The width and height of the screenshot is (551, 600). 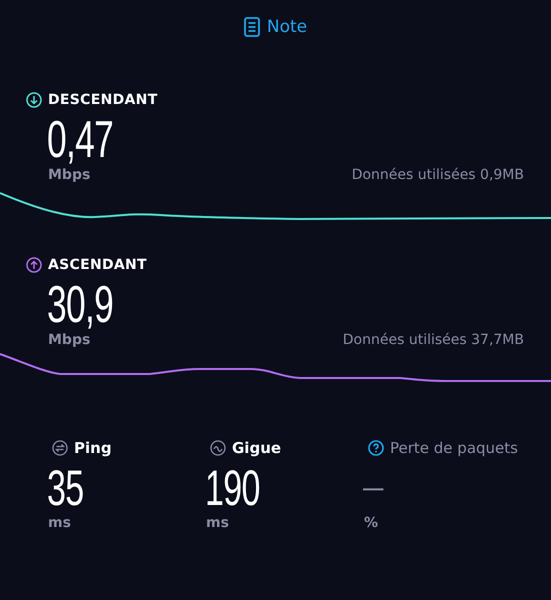 What do you see at coordinates (60, 448) in the screenshot?
I see `ping-icon` at bounding box center [60, 448].